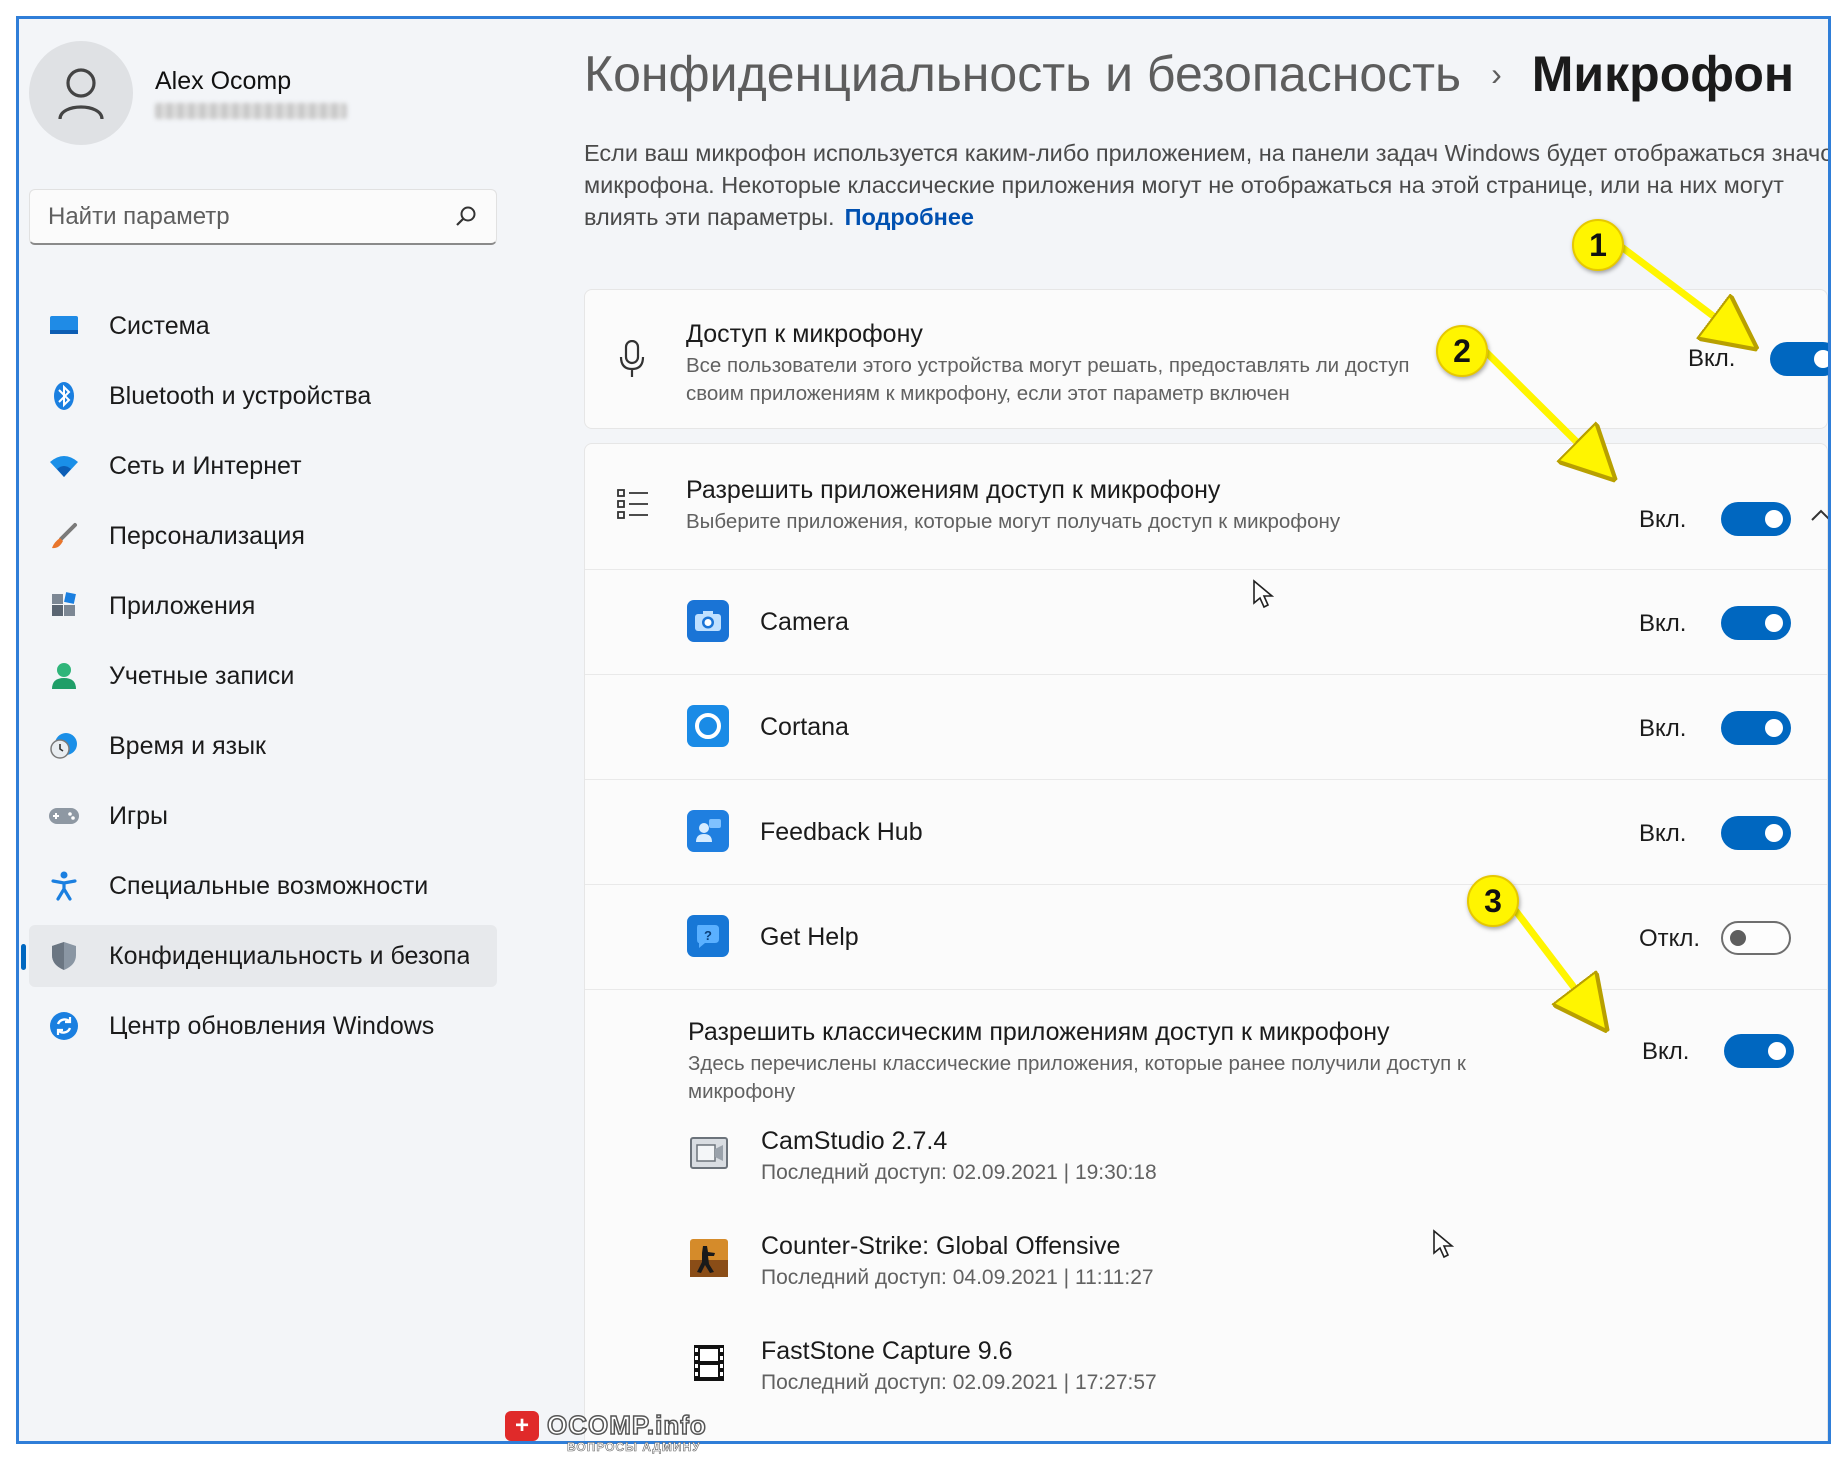 This screenshot has width=1847, height=1461. Describe the element at coordinates (634, 1447) in the screenshot. I see `watermark-tagline: ВОПРОСЫ АДМИНУ` at that location.